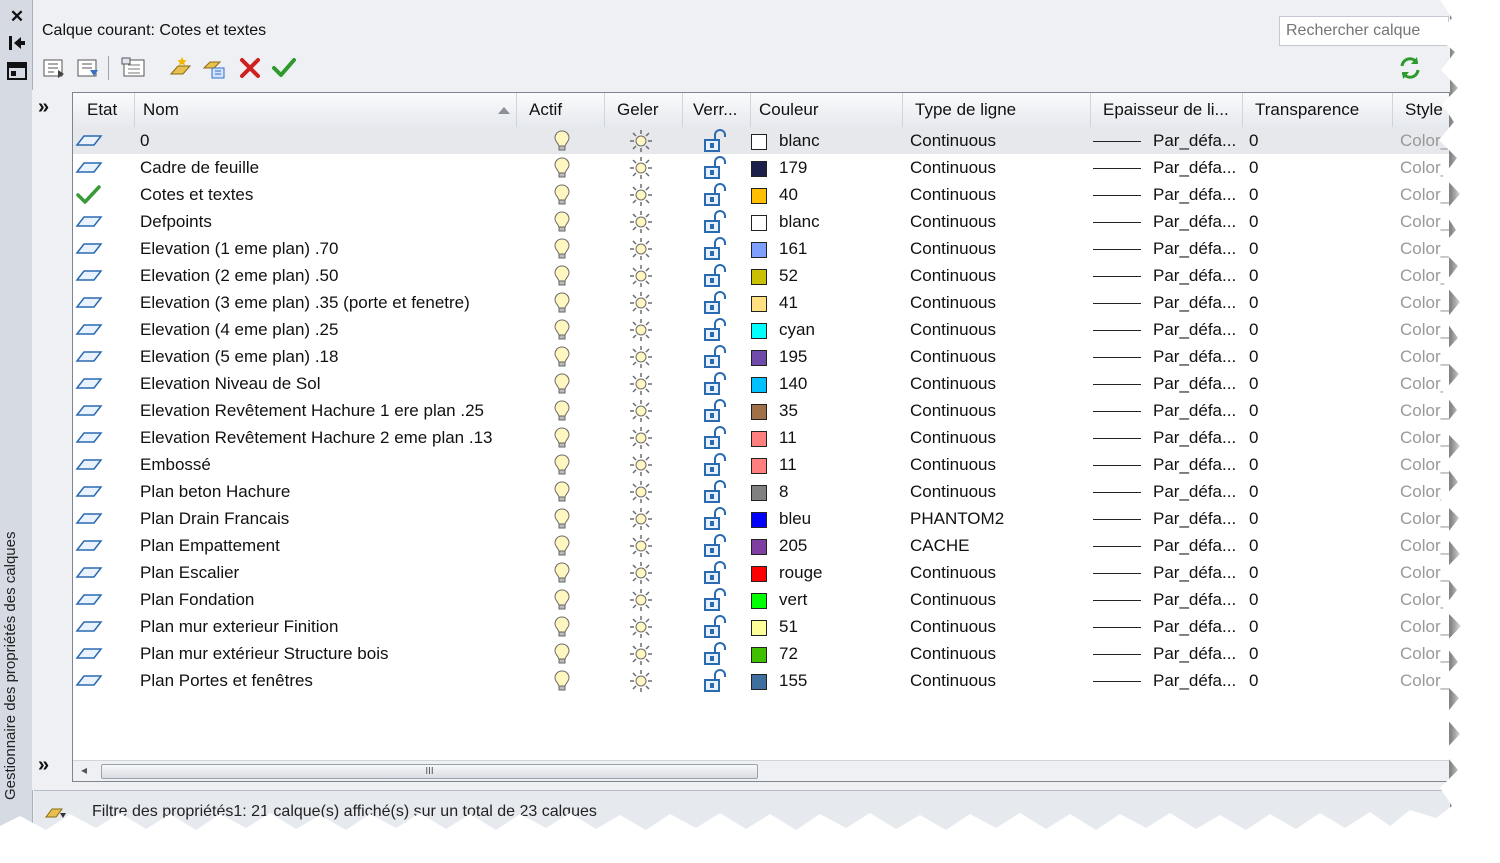  What do you see at coordinates (793, 167) in the screenshot?
I see `layer-color-name: 179` at bounding box center [793, 167].